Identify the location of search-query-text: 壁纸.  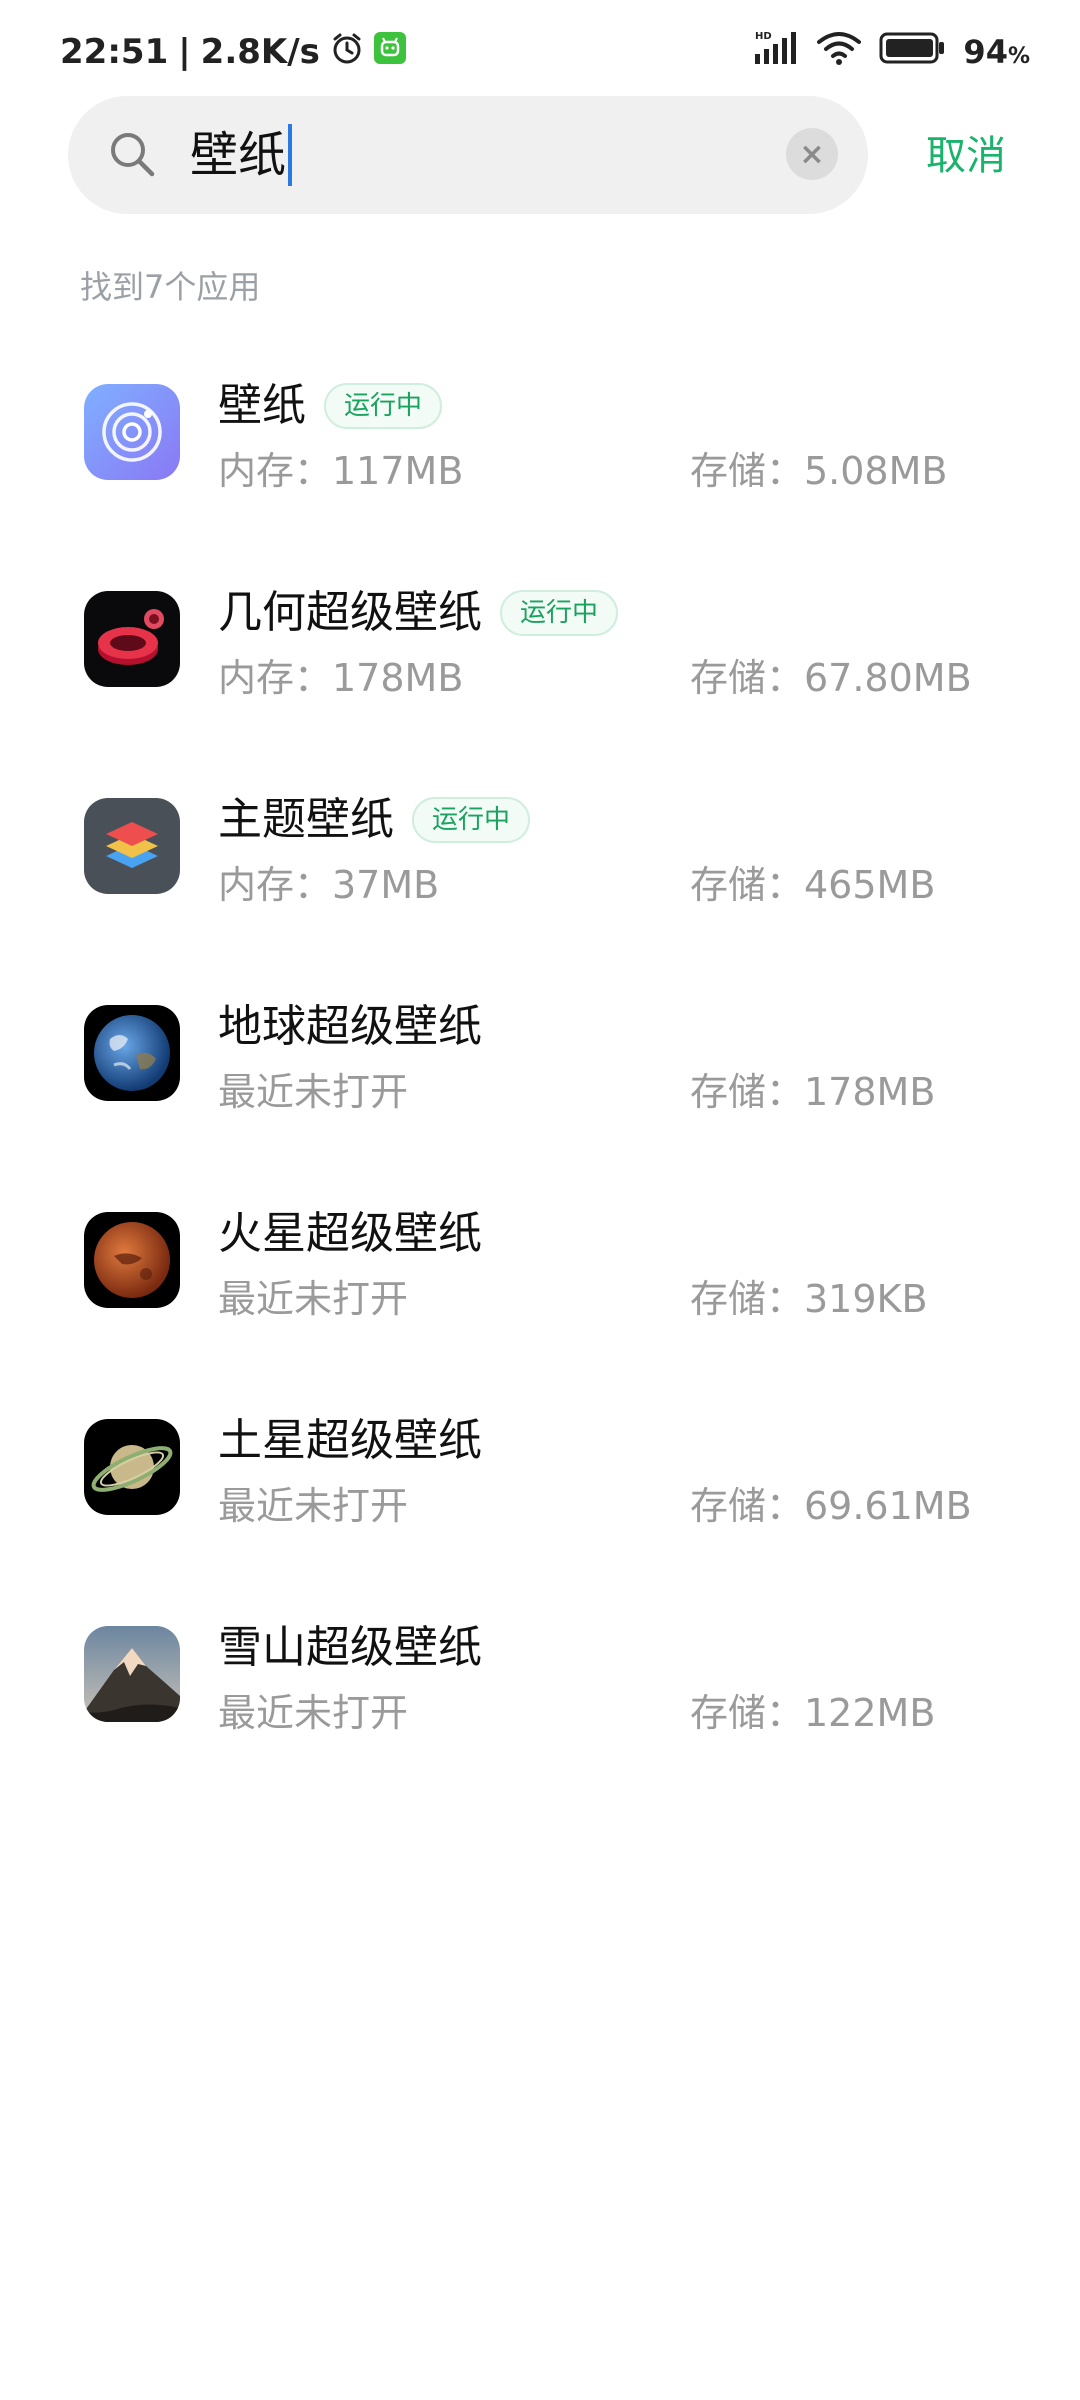
(241, 155).